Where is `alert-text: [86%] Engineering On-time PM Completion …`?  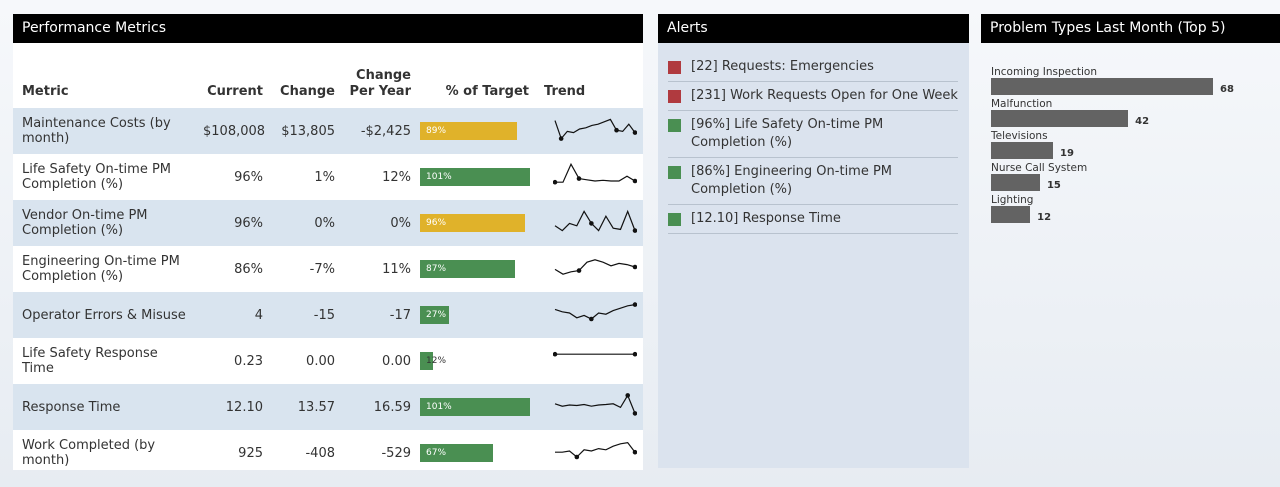 alert-text: [86%] Engineering On-time PM Completion … is located at coordinates (792, 180).